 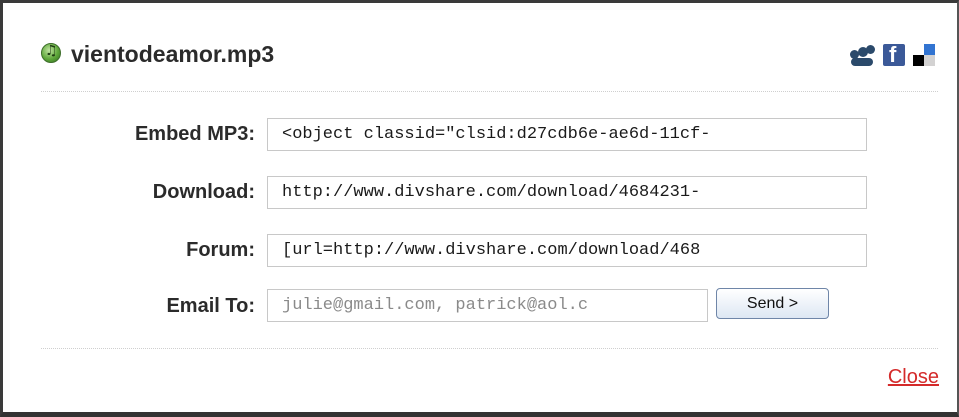 What do you see at coordinates (194, 134) in the screenshot?
I see `embed-label: Embed MP3:` at bounding box center [194, 134].